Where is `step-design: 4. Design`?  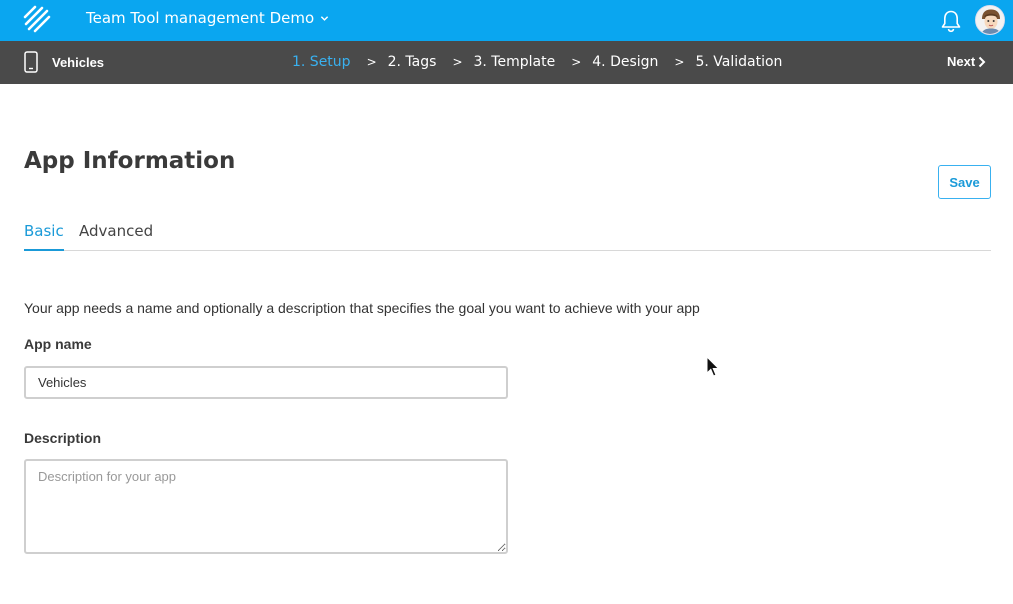 step-design: 4. Design is located at coordinates (625, 62).